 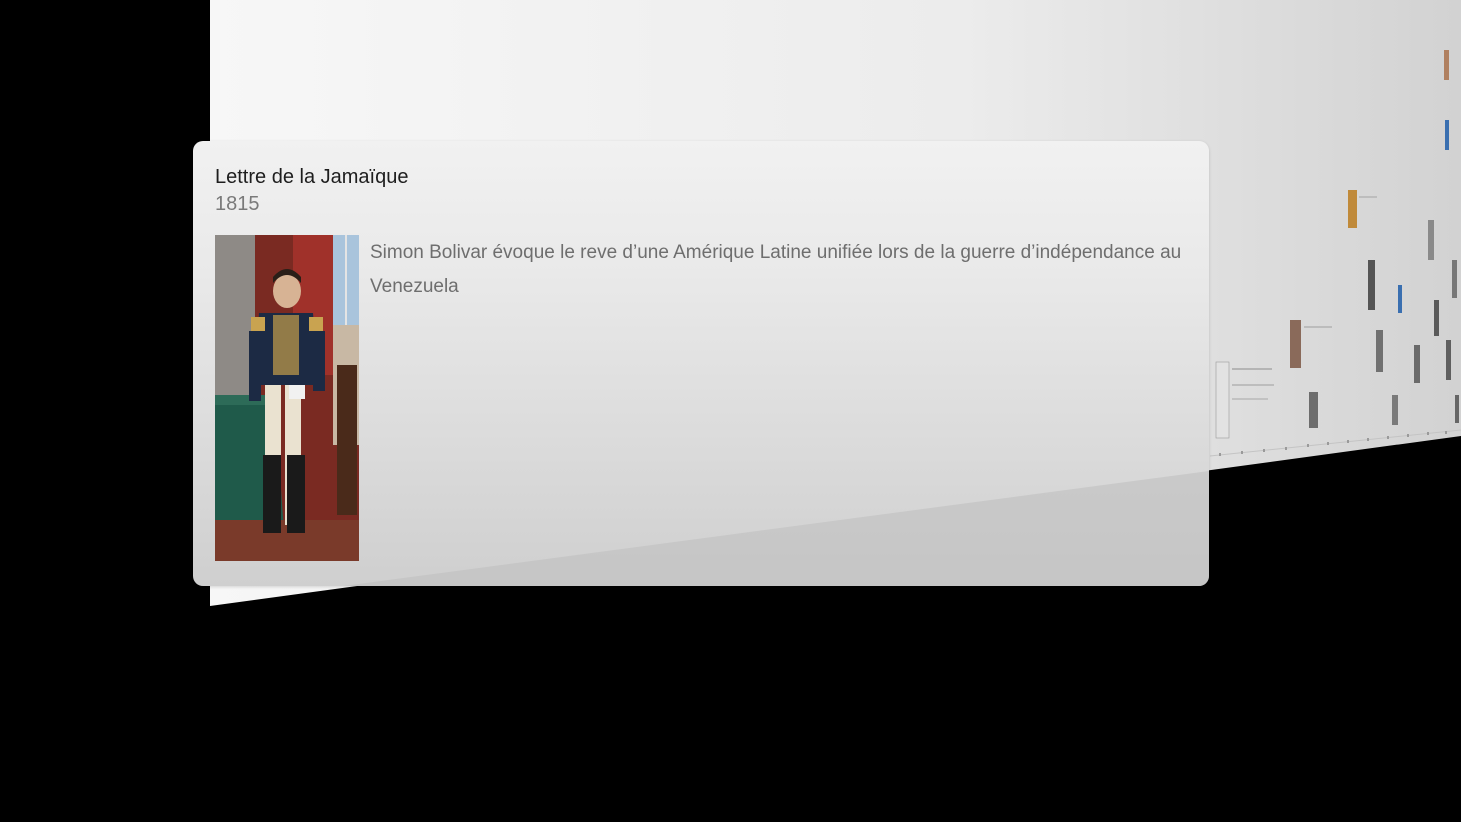 What do you see at coordinates (237, 204) in the screenshot?
I see `event-year: 1815` at bounding box center [237, 204].